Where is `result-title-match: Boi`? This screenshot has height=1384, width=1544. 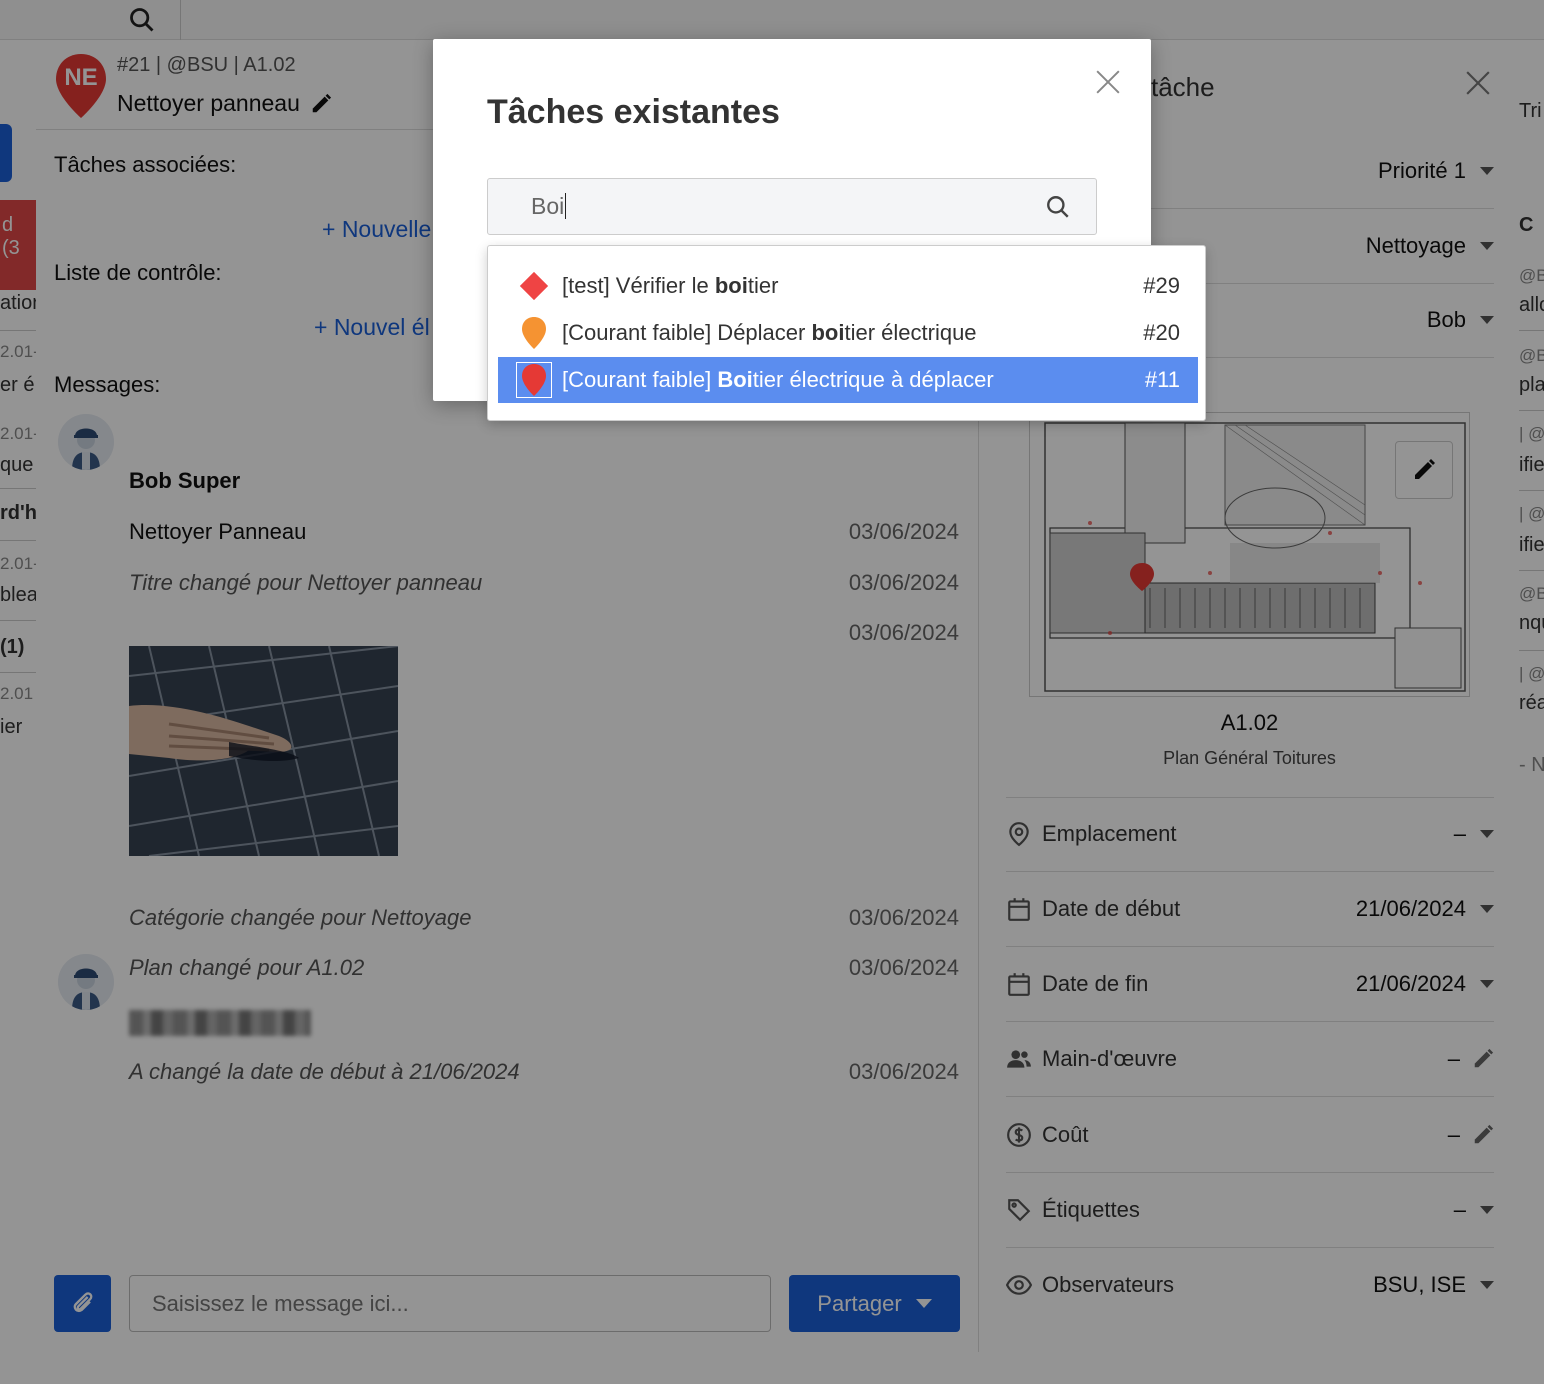
result-title-match: Boi is located at coordinates (735, 379).